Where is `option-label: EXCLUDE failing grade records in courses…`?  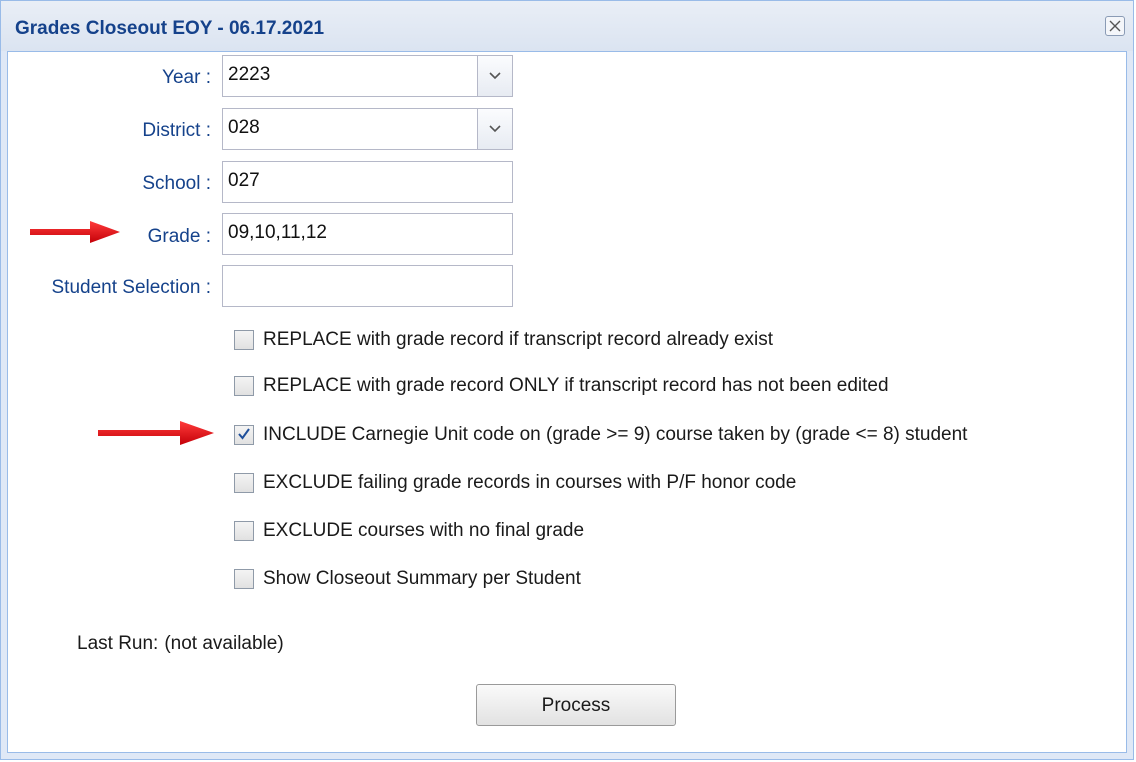
option-label: EXCLUDE failing grade records in courses… is located at coordinates (530, 482).